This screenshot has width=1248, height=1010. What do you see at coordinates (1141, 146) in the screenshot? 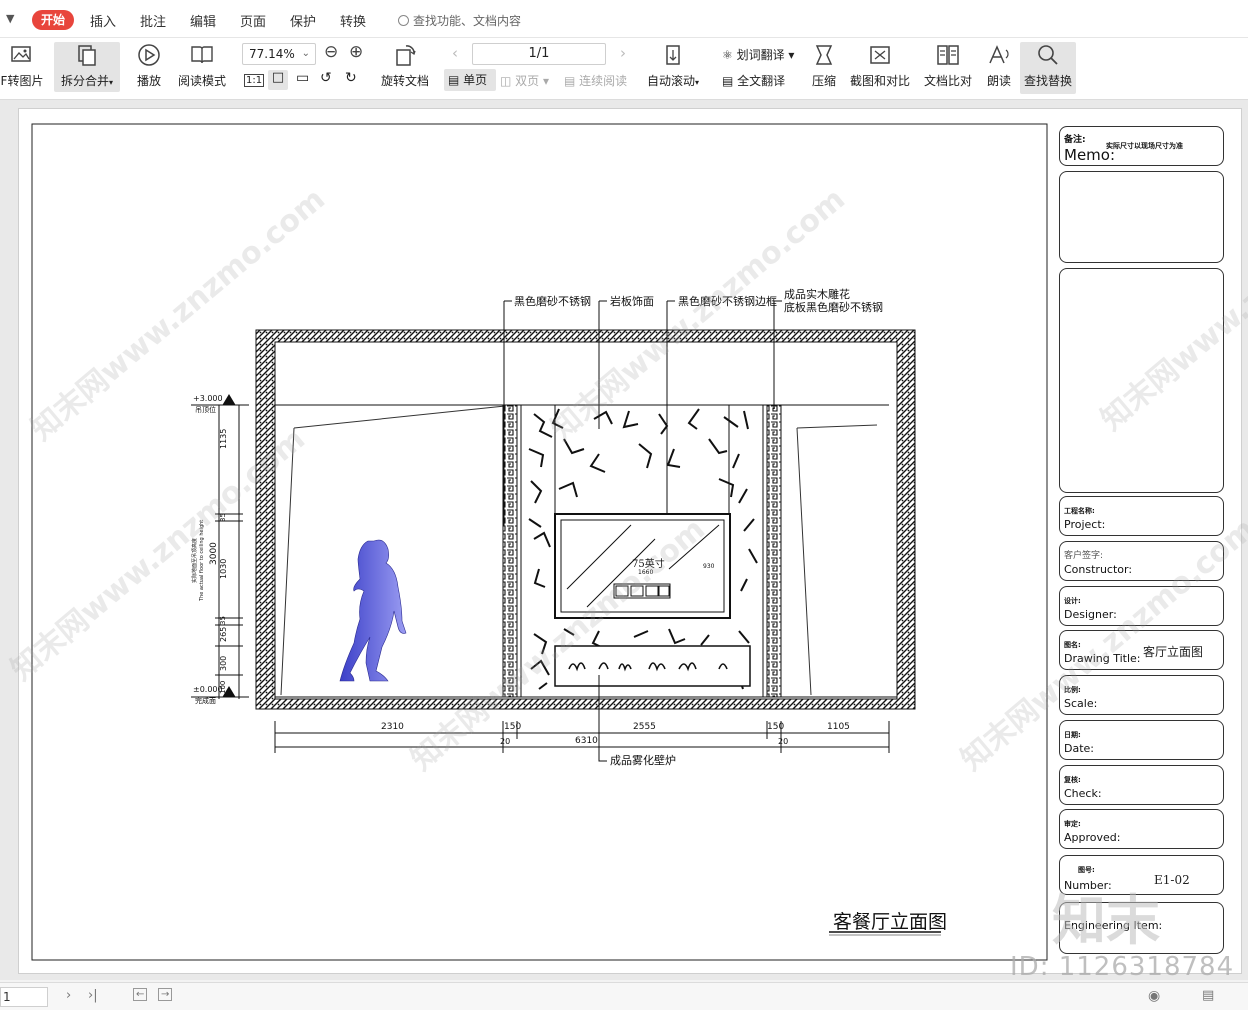
I see `memo-cell: 备注: 实际尺寸以现场尺寸为准 Memo:` at bounding box center [1141, 146].